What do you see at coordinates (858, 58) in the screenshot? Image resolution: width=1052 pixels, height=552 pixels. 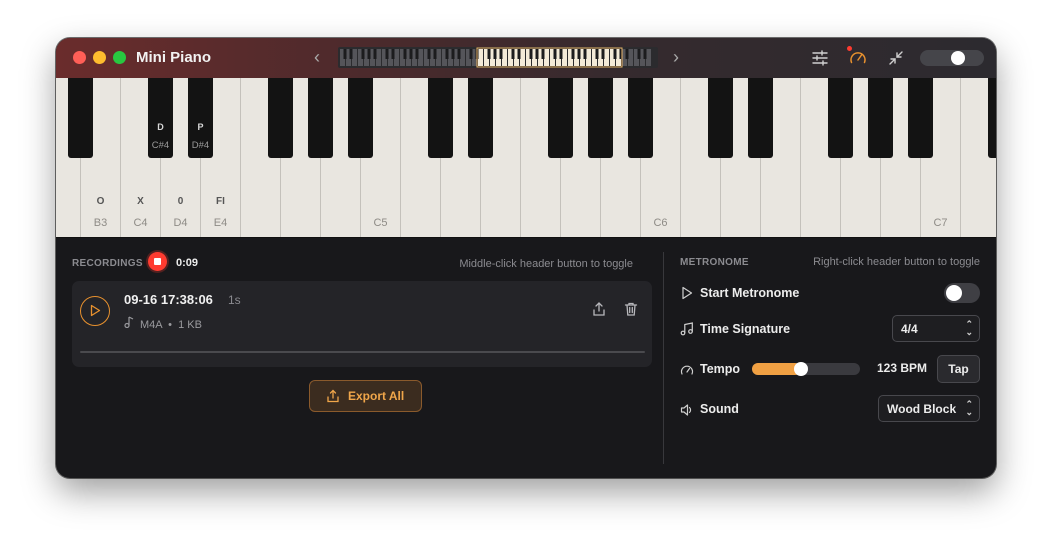 I see `metronome-gauge-icon` at bounding box center [858, 58].